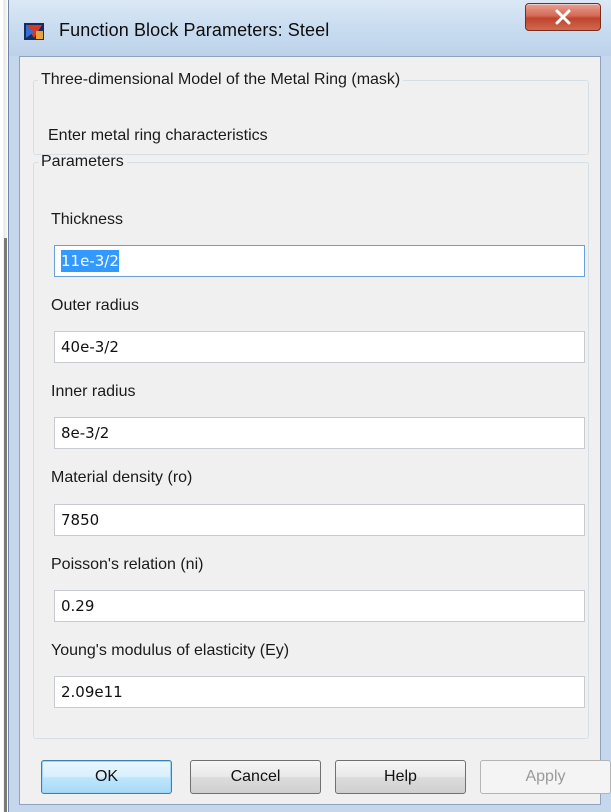 The image size is (611, 812). I want to click on background-window-edge, so click(4, 406).